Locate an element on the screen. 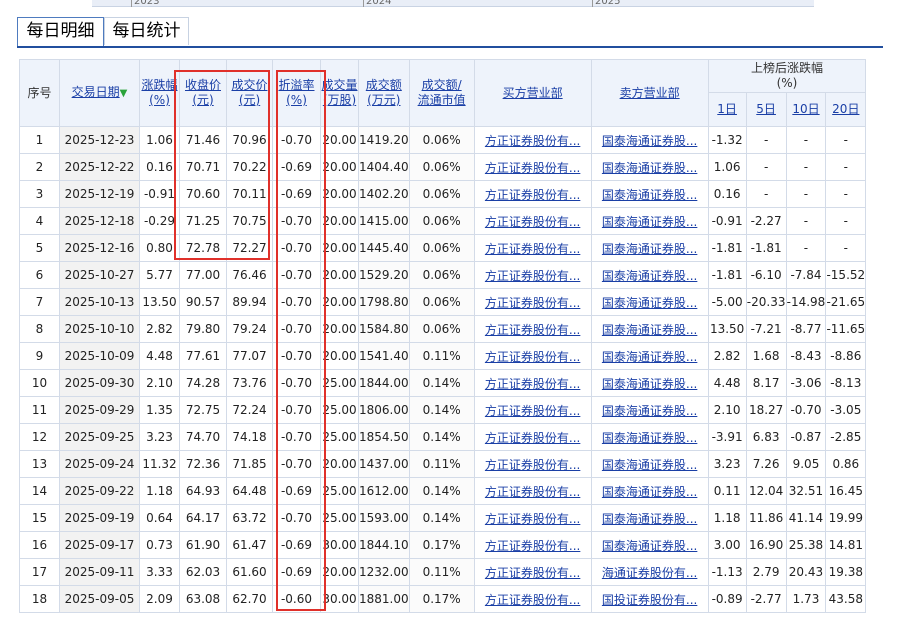 This screenshot has height=619, width=902. after-5d-cell: -7.21 is located at coordinates (766, 329).